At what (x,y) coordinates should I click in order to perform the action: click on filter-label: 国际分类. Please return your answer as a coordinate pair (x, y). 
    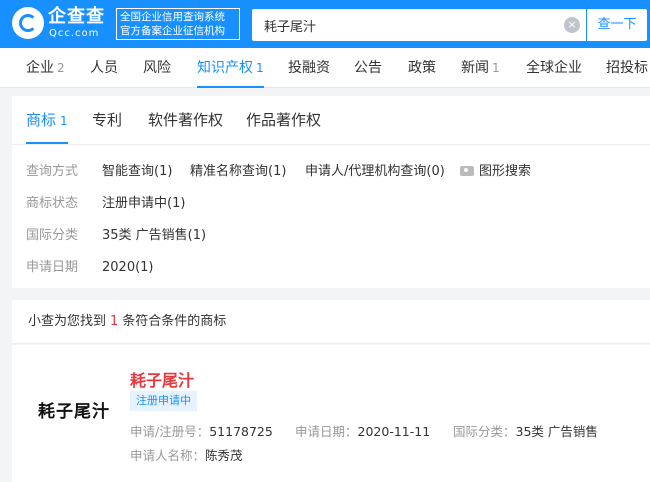
    Looking at the image, I should click on (52, 235).